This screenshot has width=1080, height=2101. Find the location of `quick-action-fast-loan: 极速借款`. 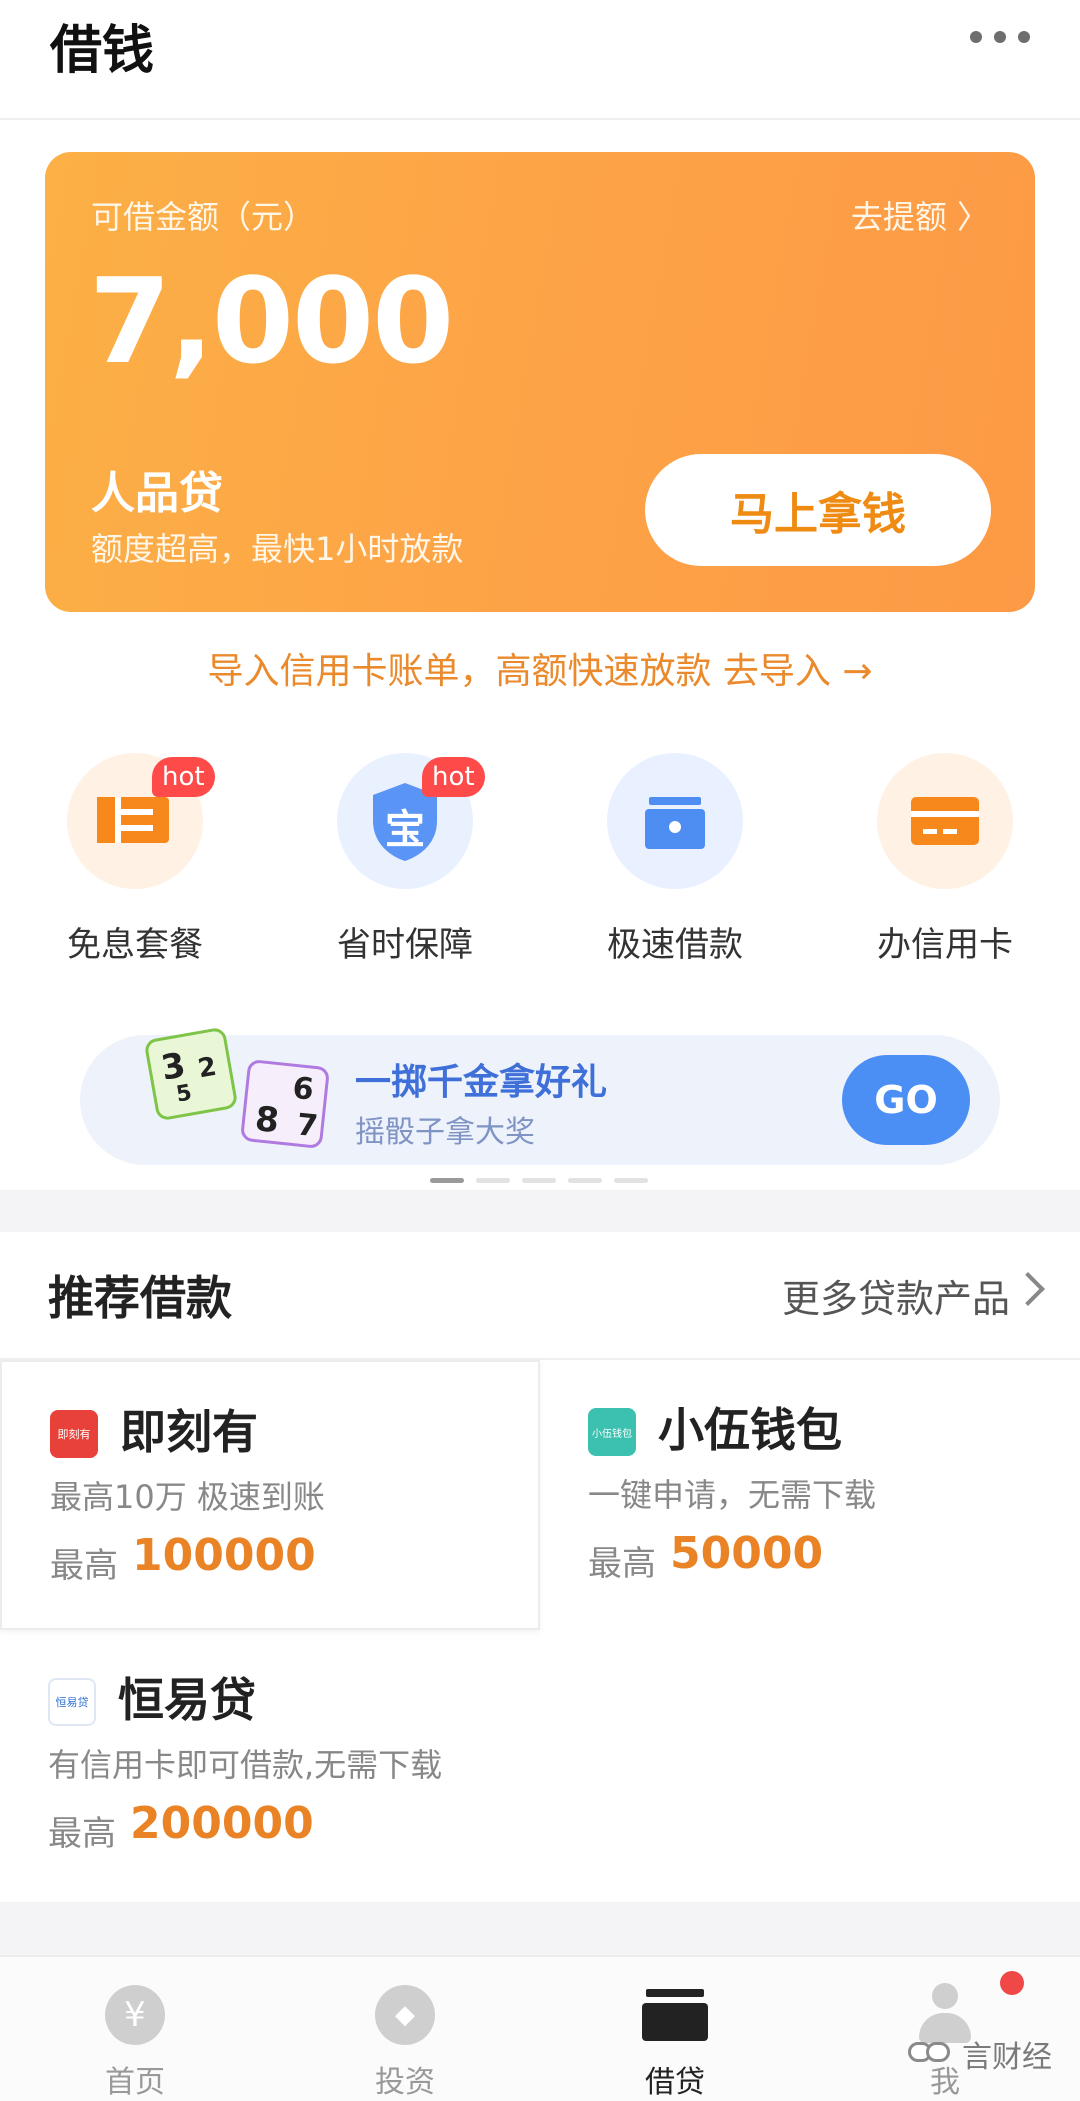

quick-action-fast-loan: 极速借款 is located at coordinates (675, 860).